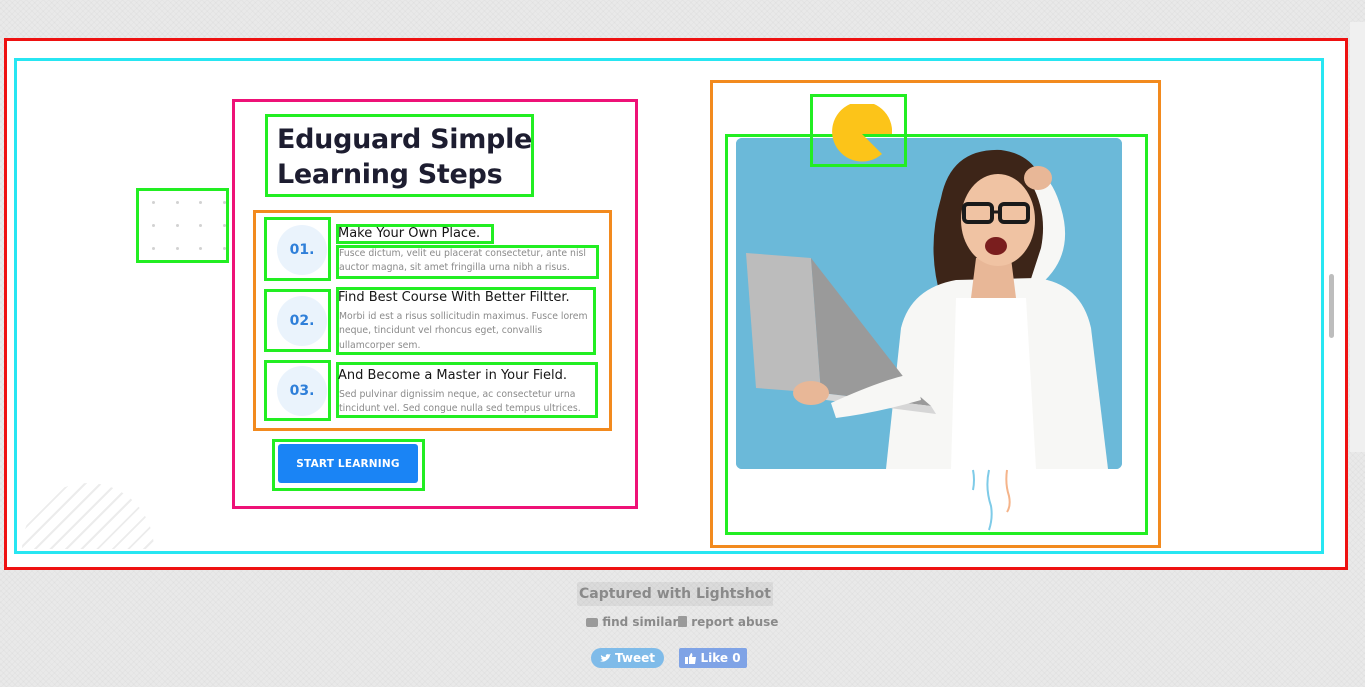 The image size is (1365, 687). Describe the element at coordinates (1357, 237) in the screenshot. I see `page-scrollbar` at that location.